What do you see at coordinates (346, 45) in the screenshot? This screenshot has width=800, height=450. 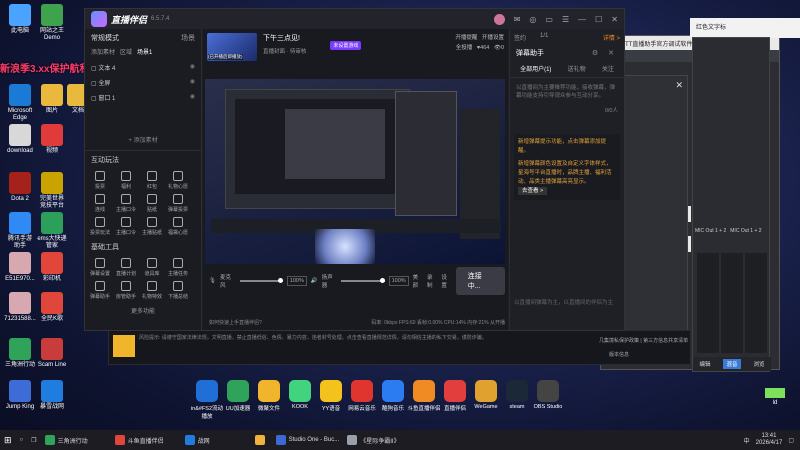 I see `stream-tag-badge: 未设置游戏` at bounding box center [346, 45].